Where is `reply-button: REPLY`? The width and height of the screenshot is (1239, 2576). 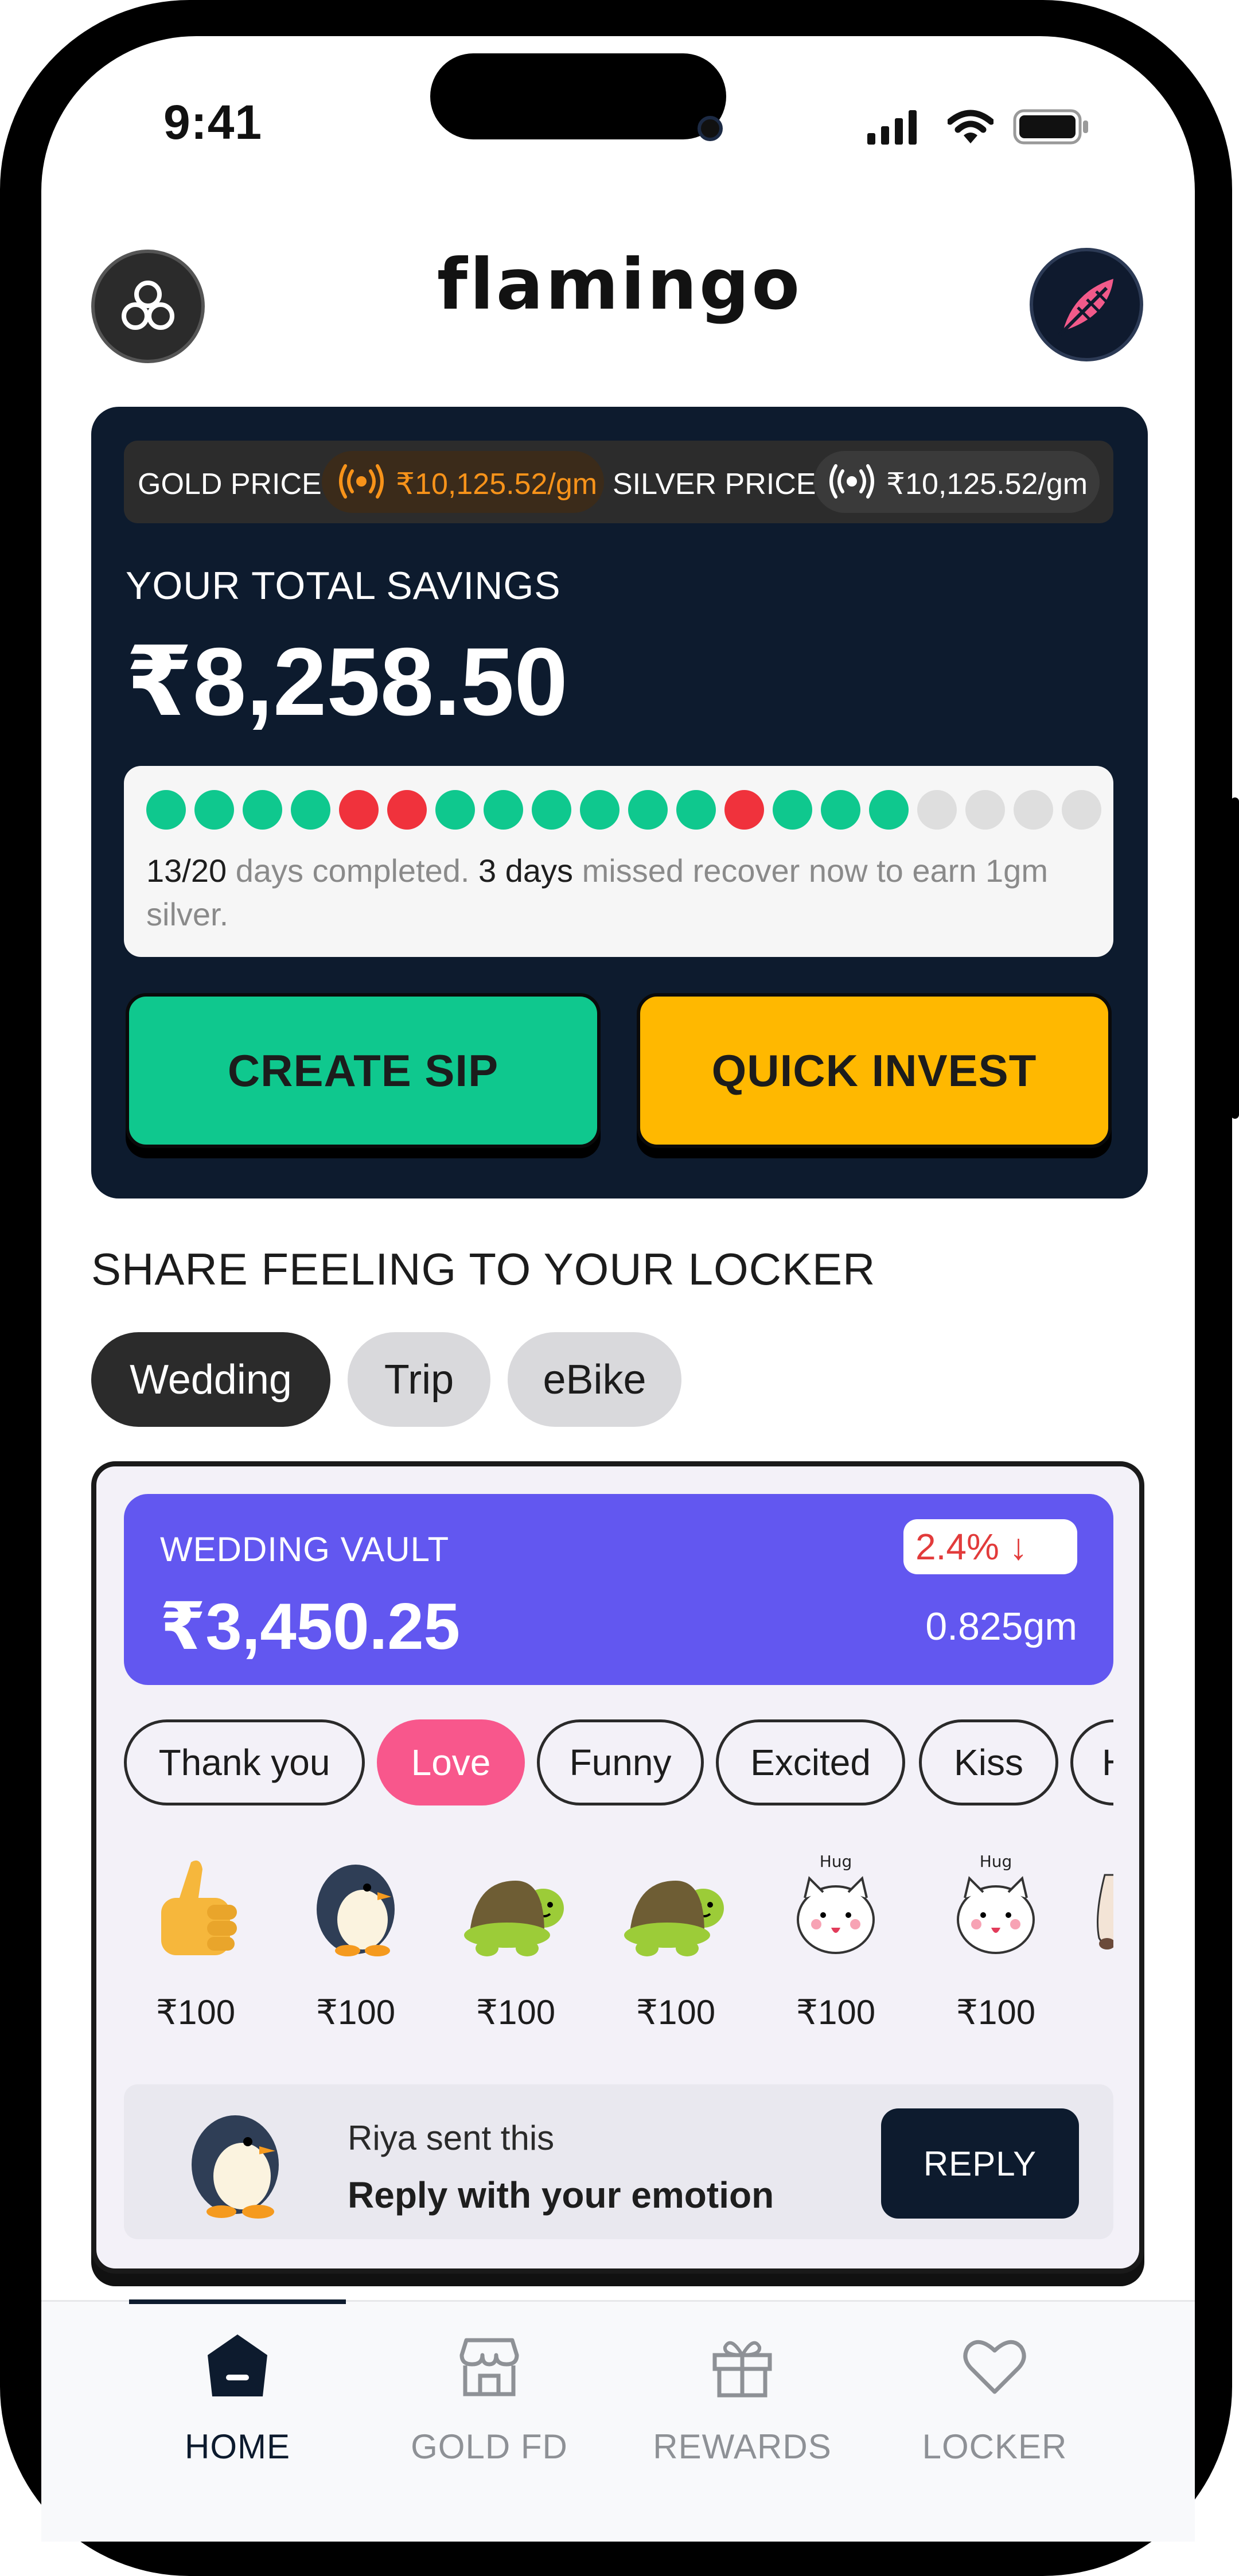
reply-button: REPLY is located at coordinates (980, 2163).